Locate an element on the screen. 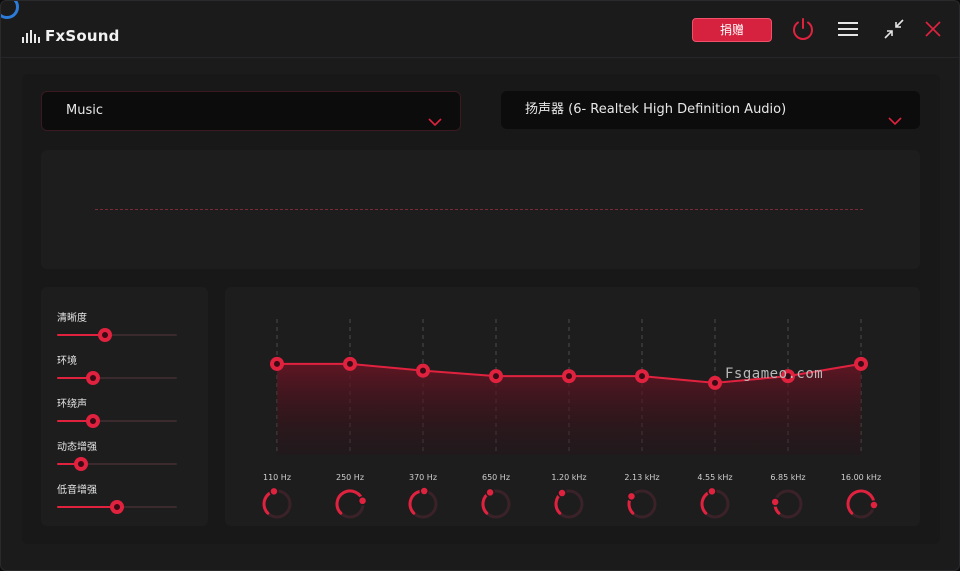 The height and width of the screenshot is (571, 960). donate-button: 捐赠 is located at coordinates (732, 30).